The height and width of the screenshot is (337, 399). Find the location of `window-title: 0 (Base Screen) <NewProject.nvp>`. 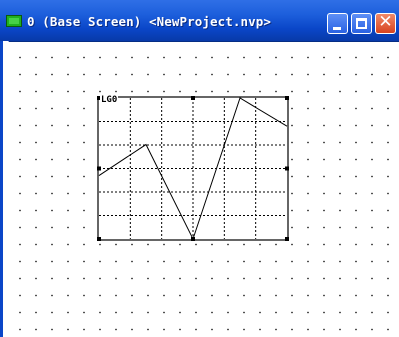

window-title: 0 (Base Screen) <NewProject.nvp> is located at coordinates (149, 21).